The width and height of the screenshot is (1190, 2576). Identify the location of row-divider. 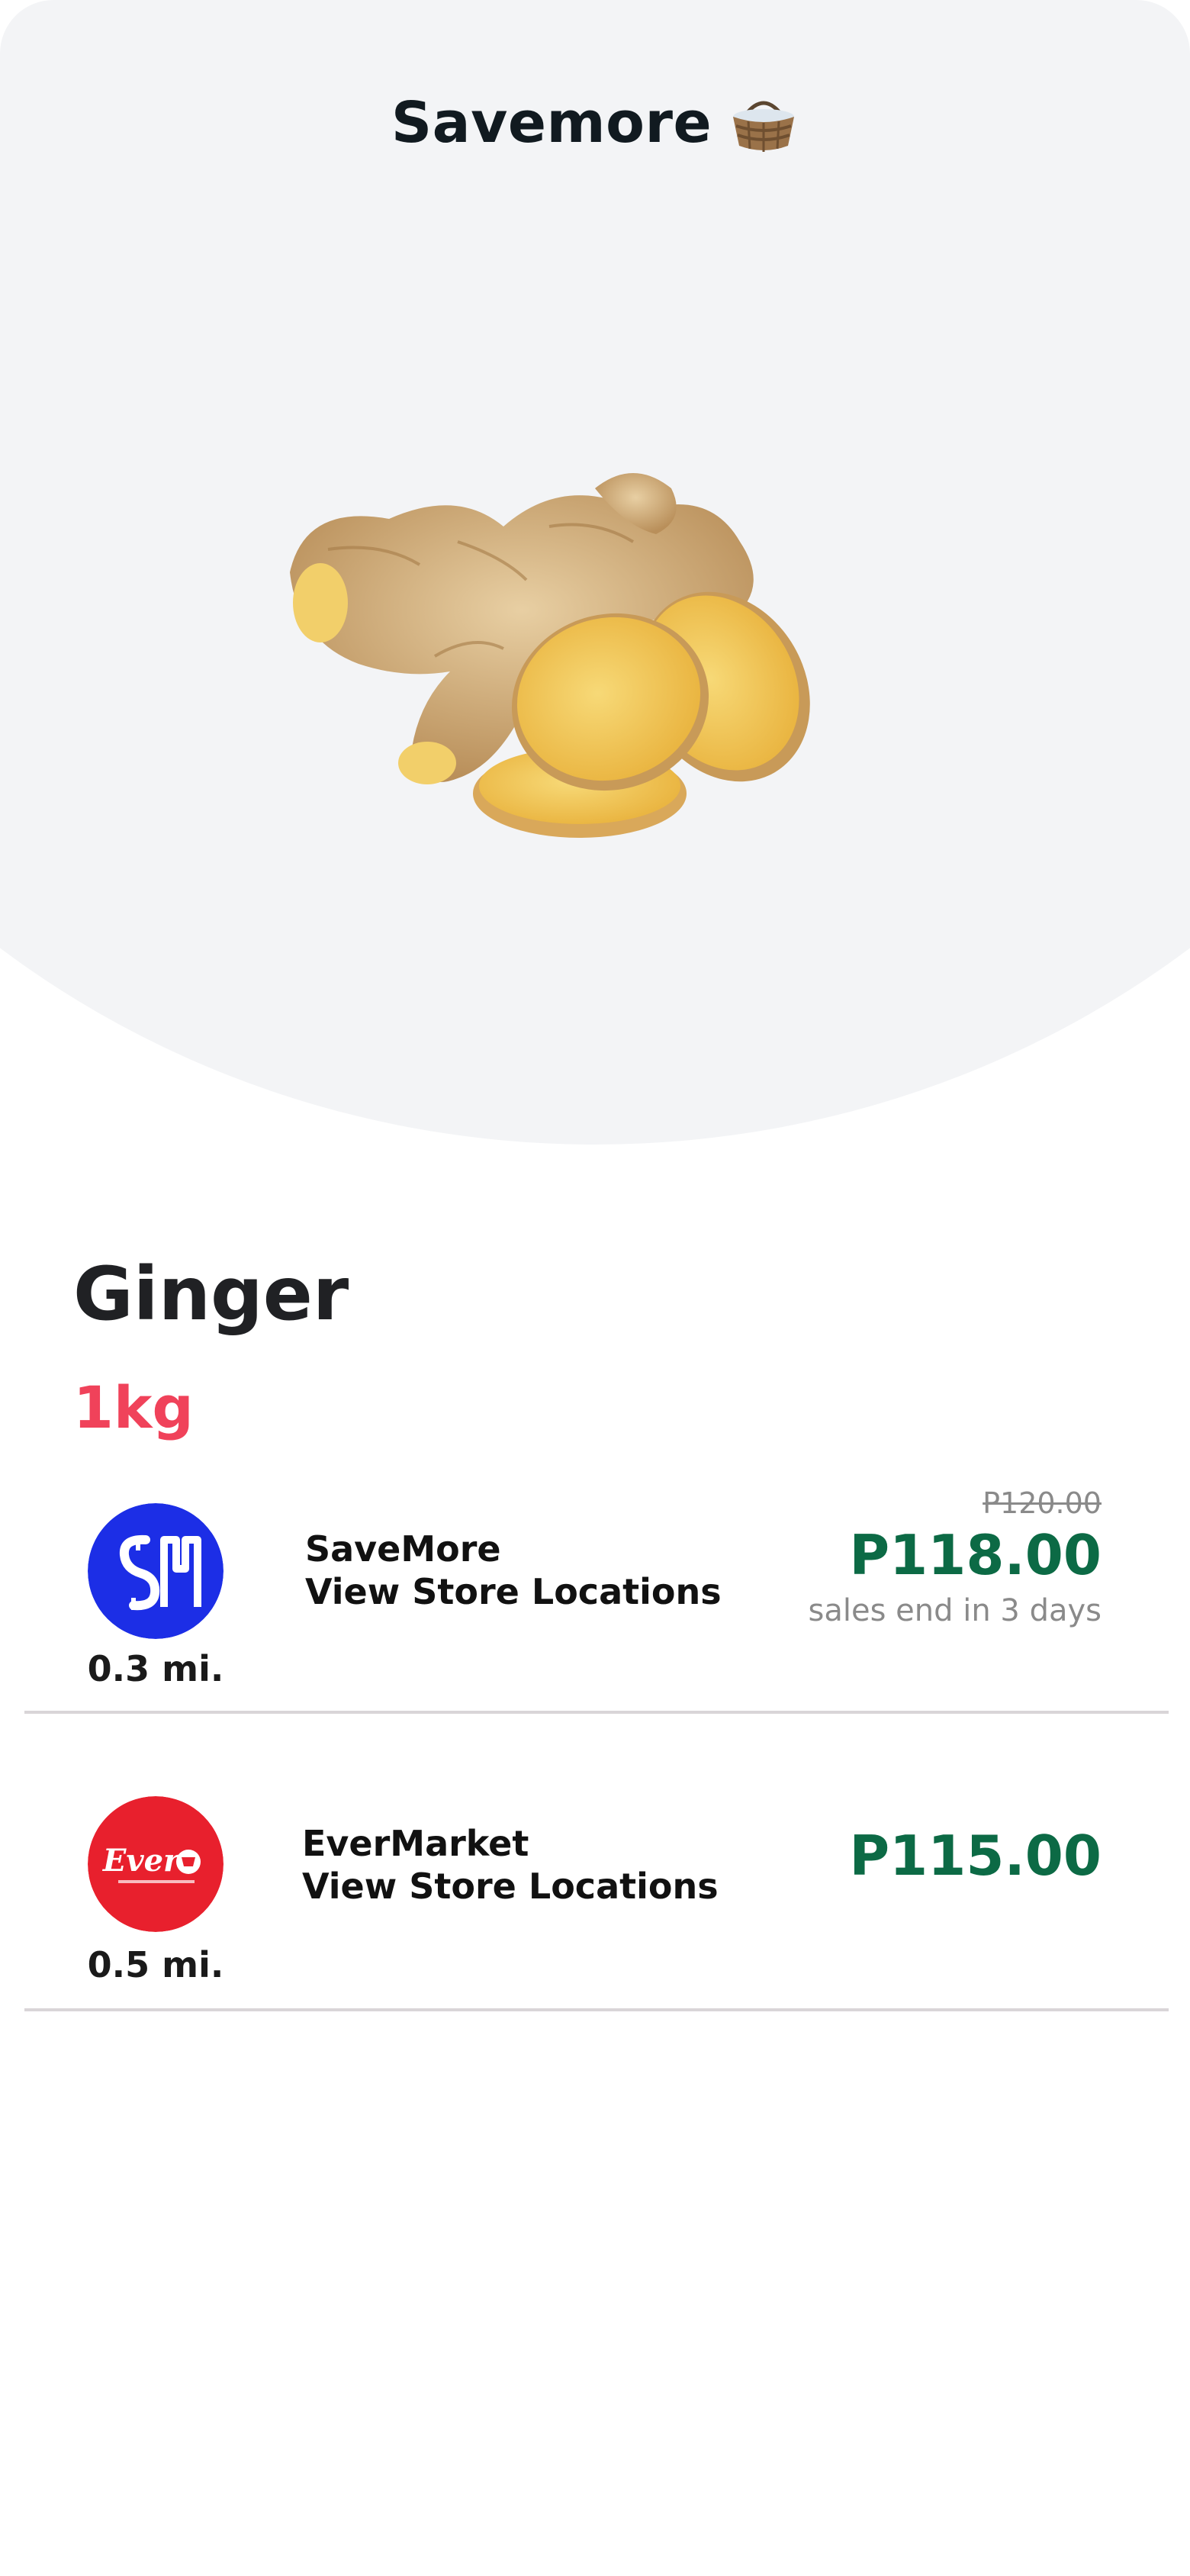
(596, 2009).